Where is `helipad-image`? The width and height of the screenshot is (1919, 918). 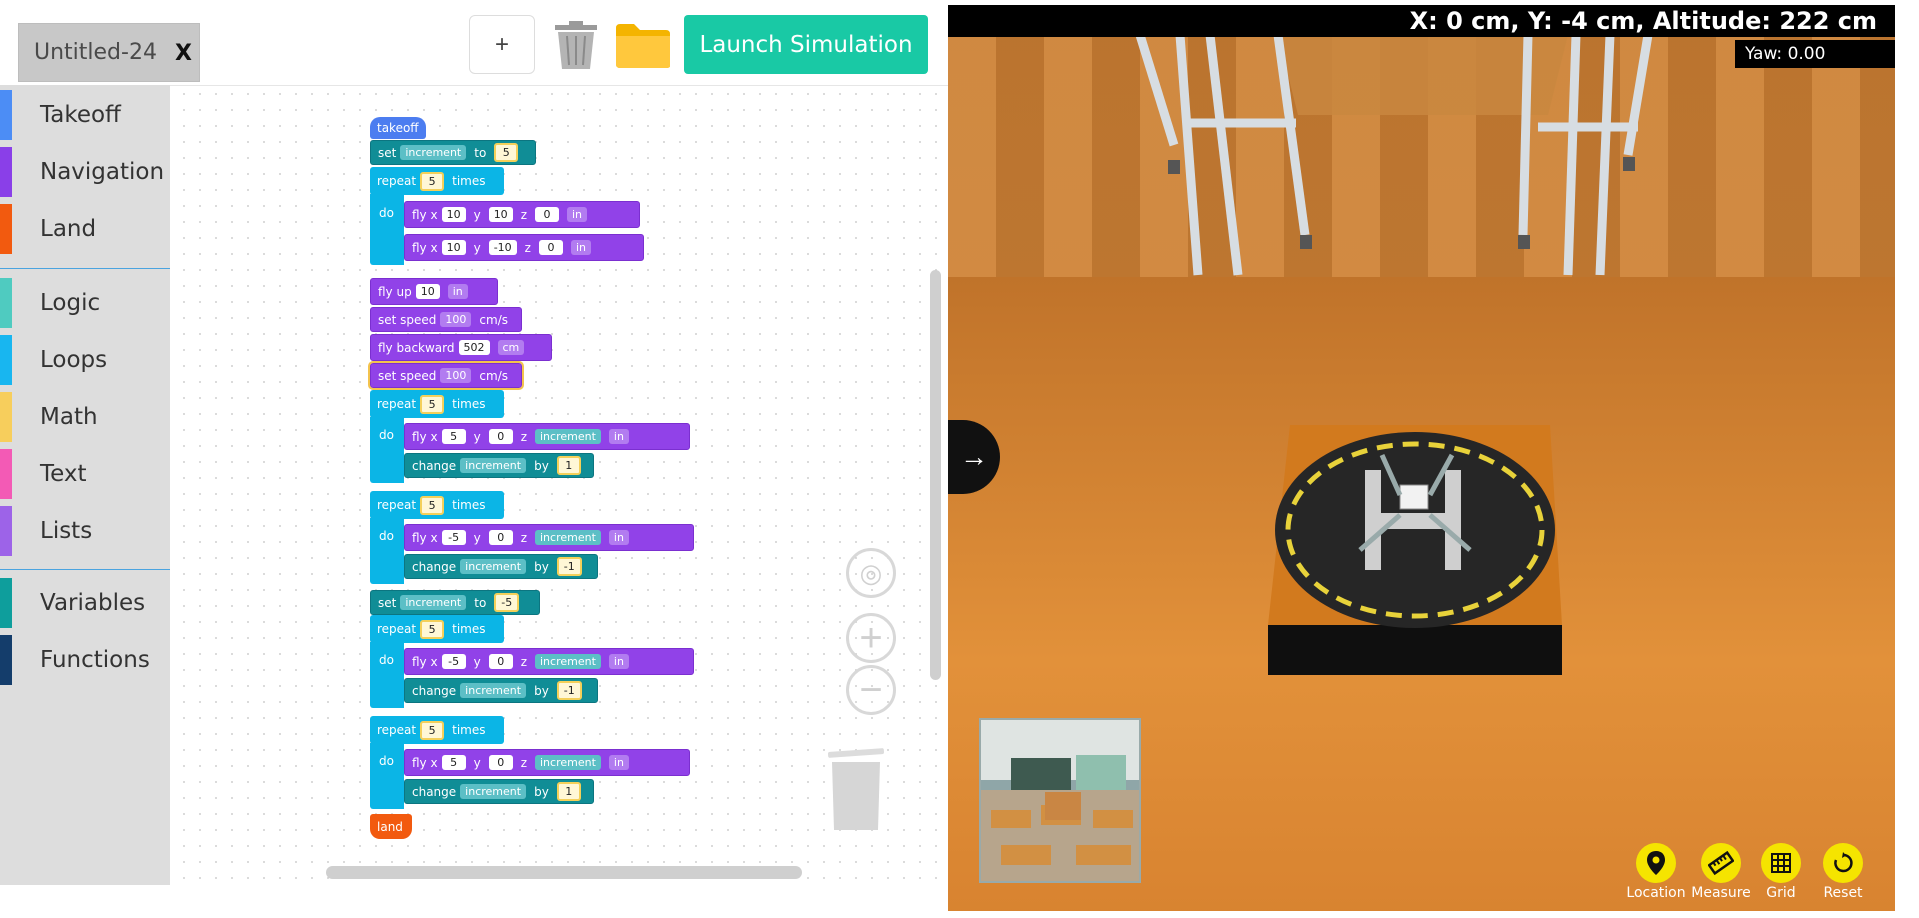
helipad-image is located at coordinates (1415, 550).